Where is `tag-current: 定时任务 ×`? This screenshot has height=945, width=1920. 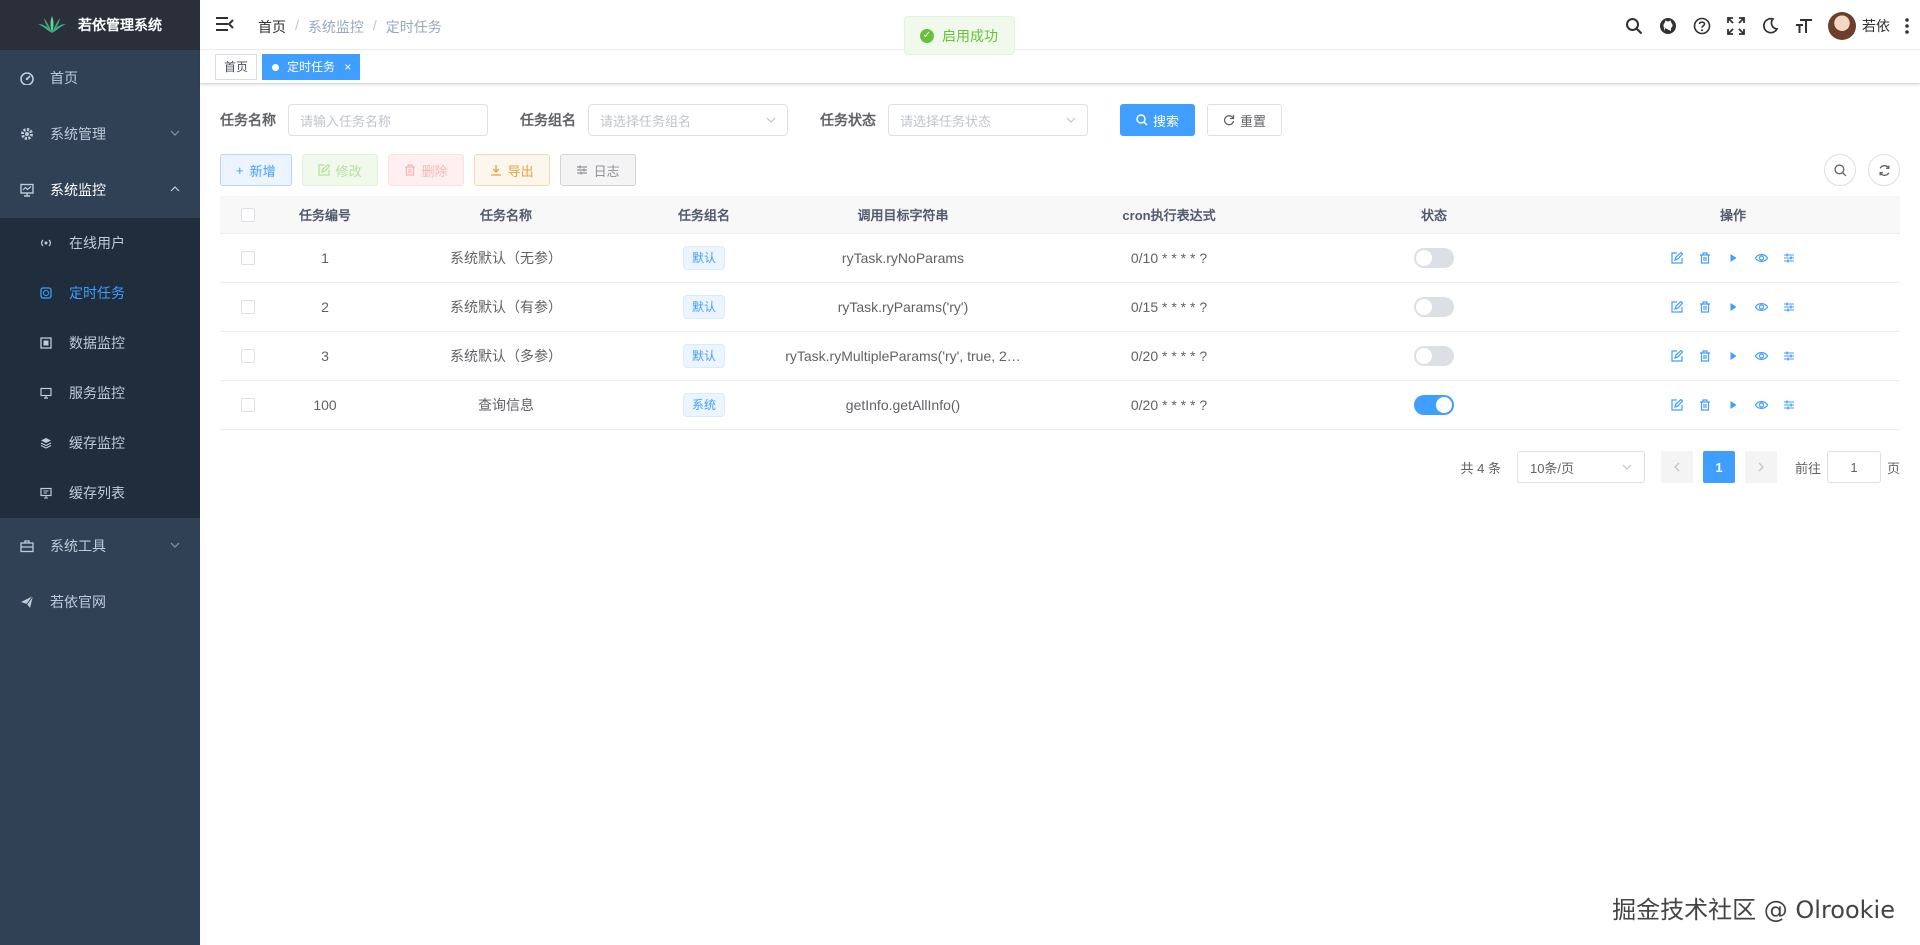
tag-current: 定时任务 × is located at coordinates (311, 67).